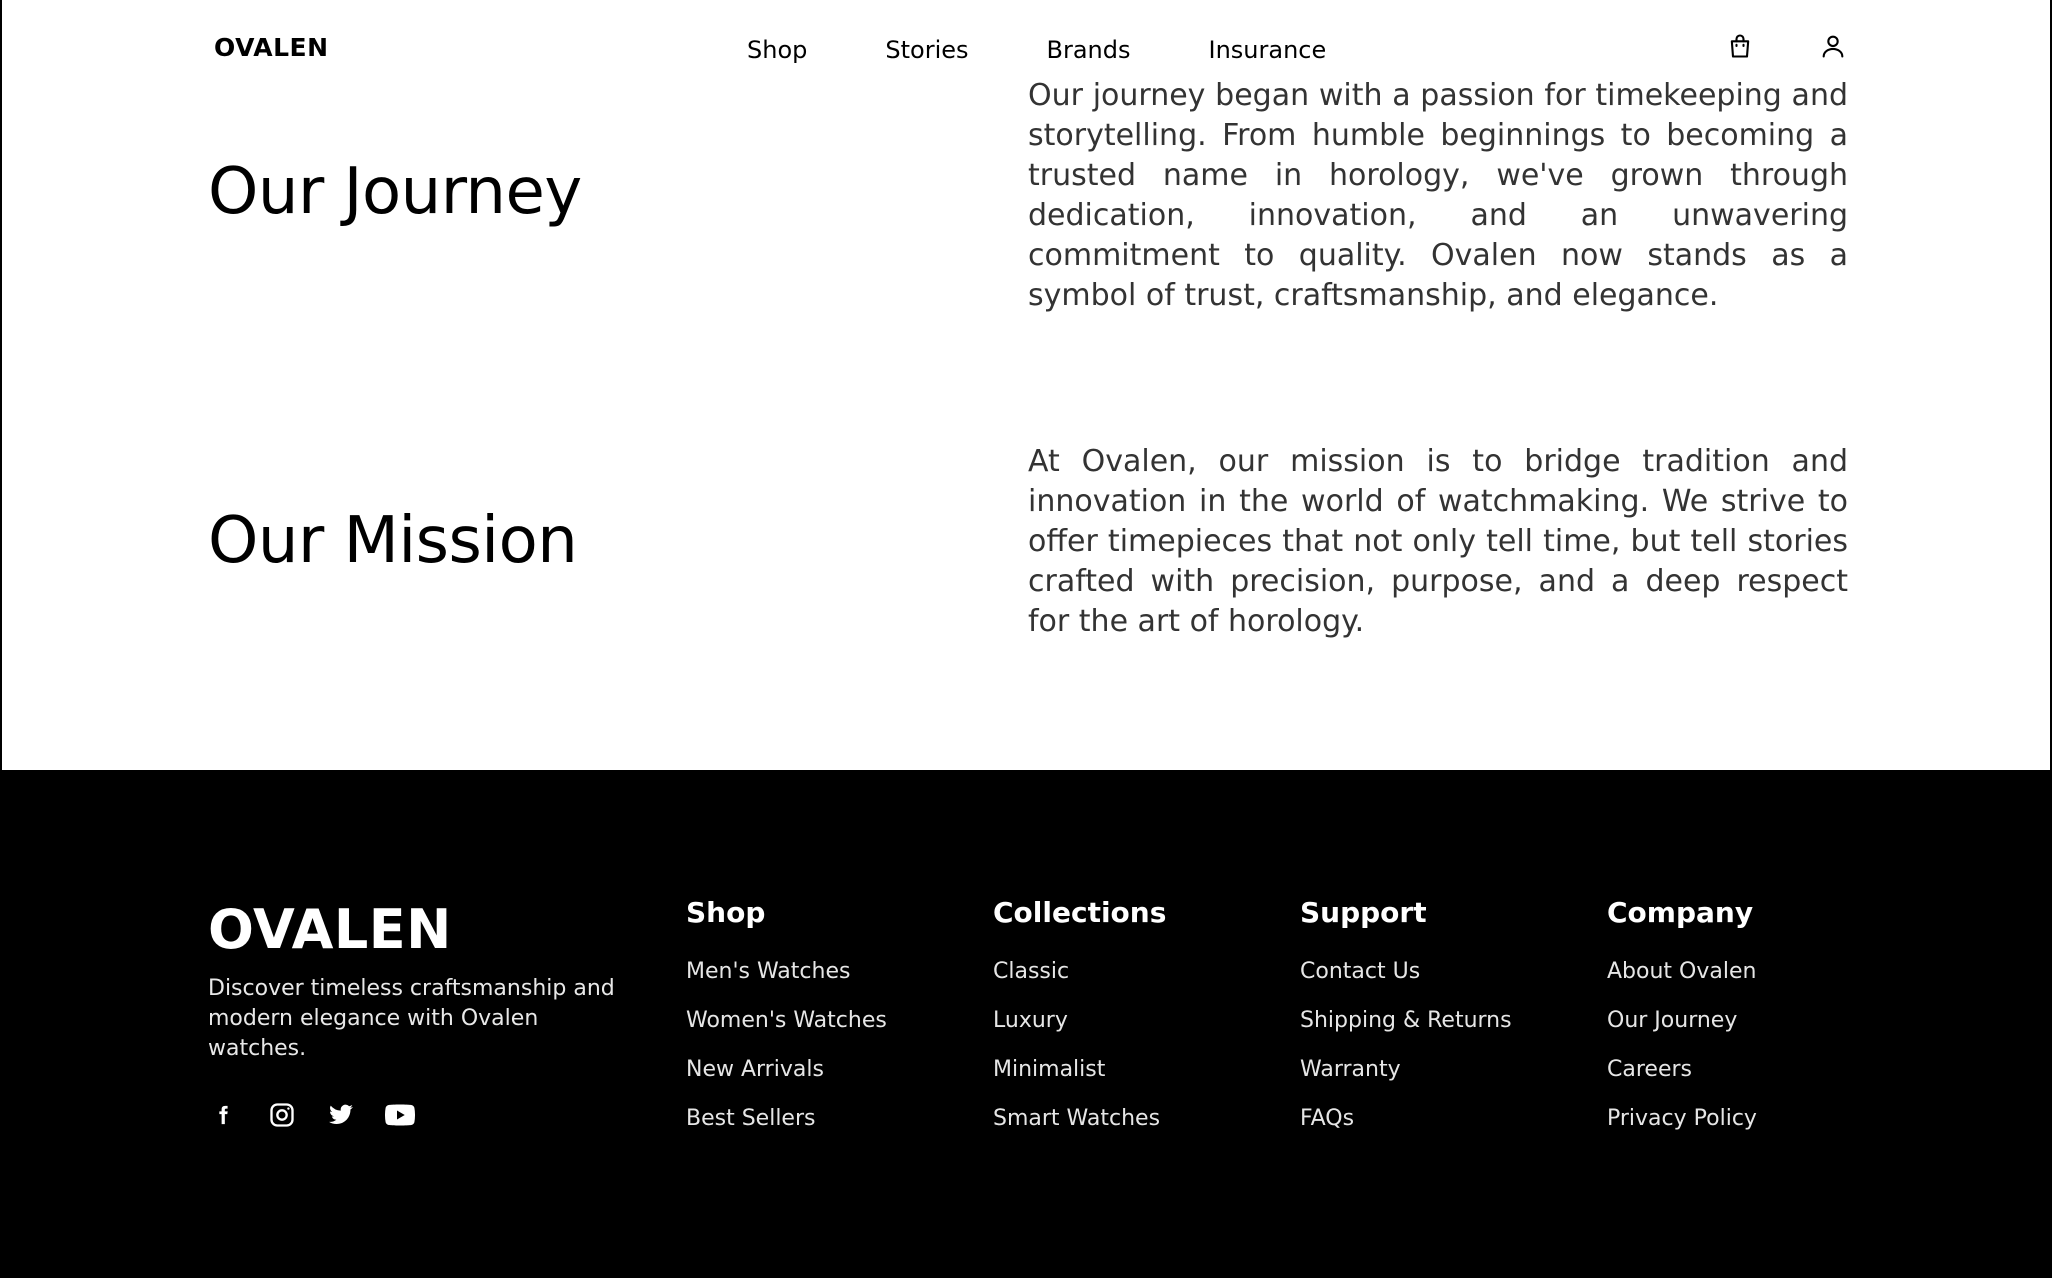 This screenshot has height=1278, width=2052. I want to click on main-nav: Shop Stories Brands Insurance, so click(1036, 50).